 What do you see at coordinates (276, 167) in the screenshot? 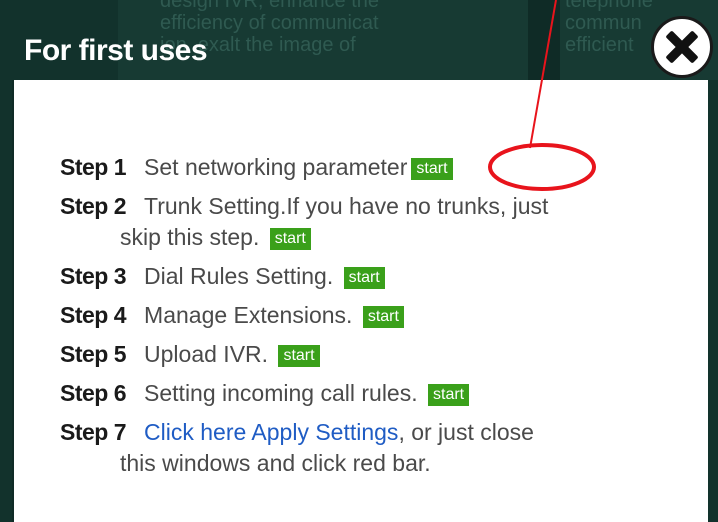
I see `step-text: Set networking parameter` at bounding box center [276, 167].